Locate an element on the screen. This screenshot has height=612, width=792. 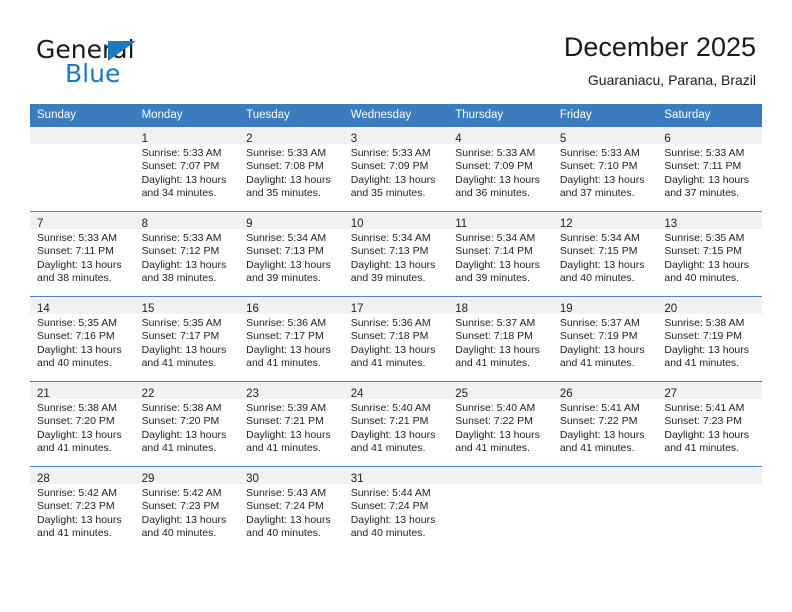
sunset-text: Sunset: 7:19 PM is located at coordinates (598, 336).